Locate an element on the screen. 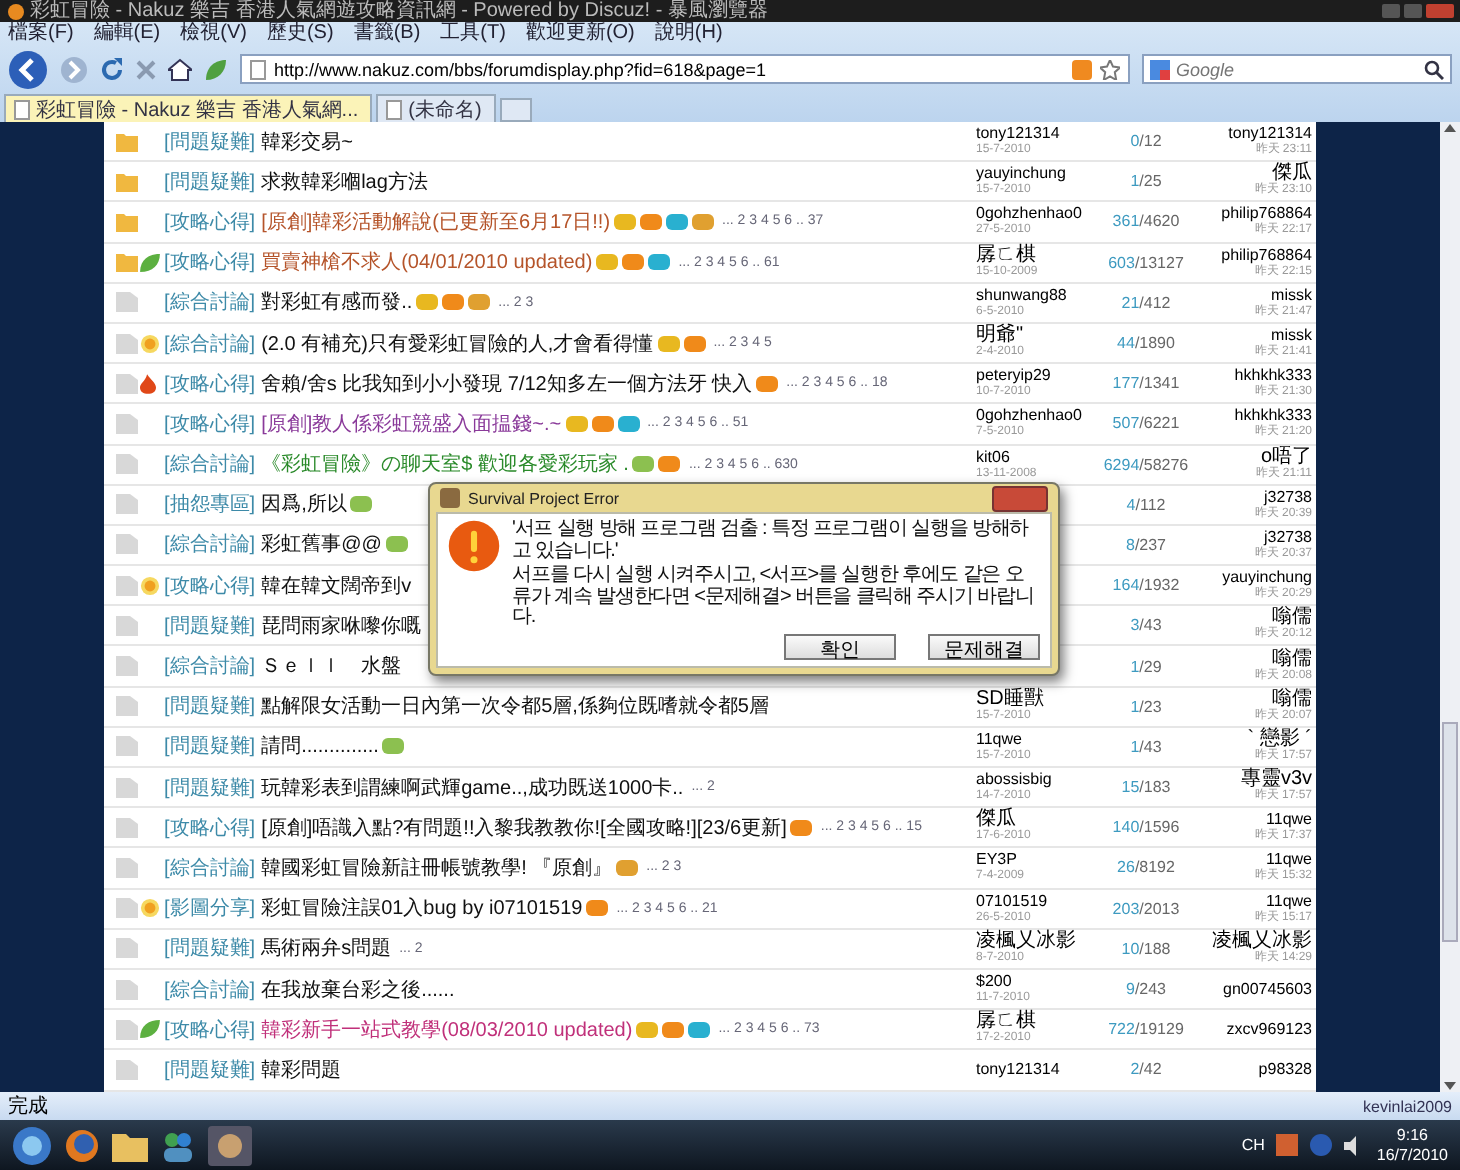 The width and height of the screenshot is (1460, 1170). thread-title-link: 買賣神槍不求人(04/01/2010 updated) is located at coordinates (427, 262).